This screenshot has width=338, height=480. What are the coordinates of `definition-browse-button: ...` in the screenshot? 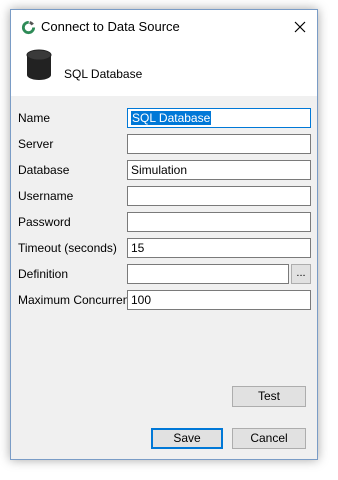 It's located at (301, 274).